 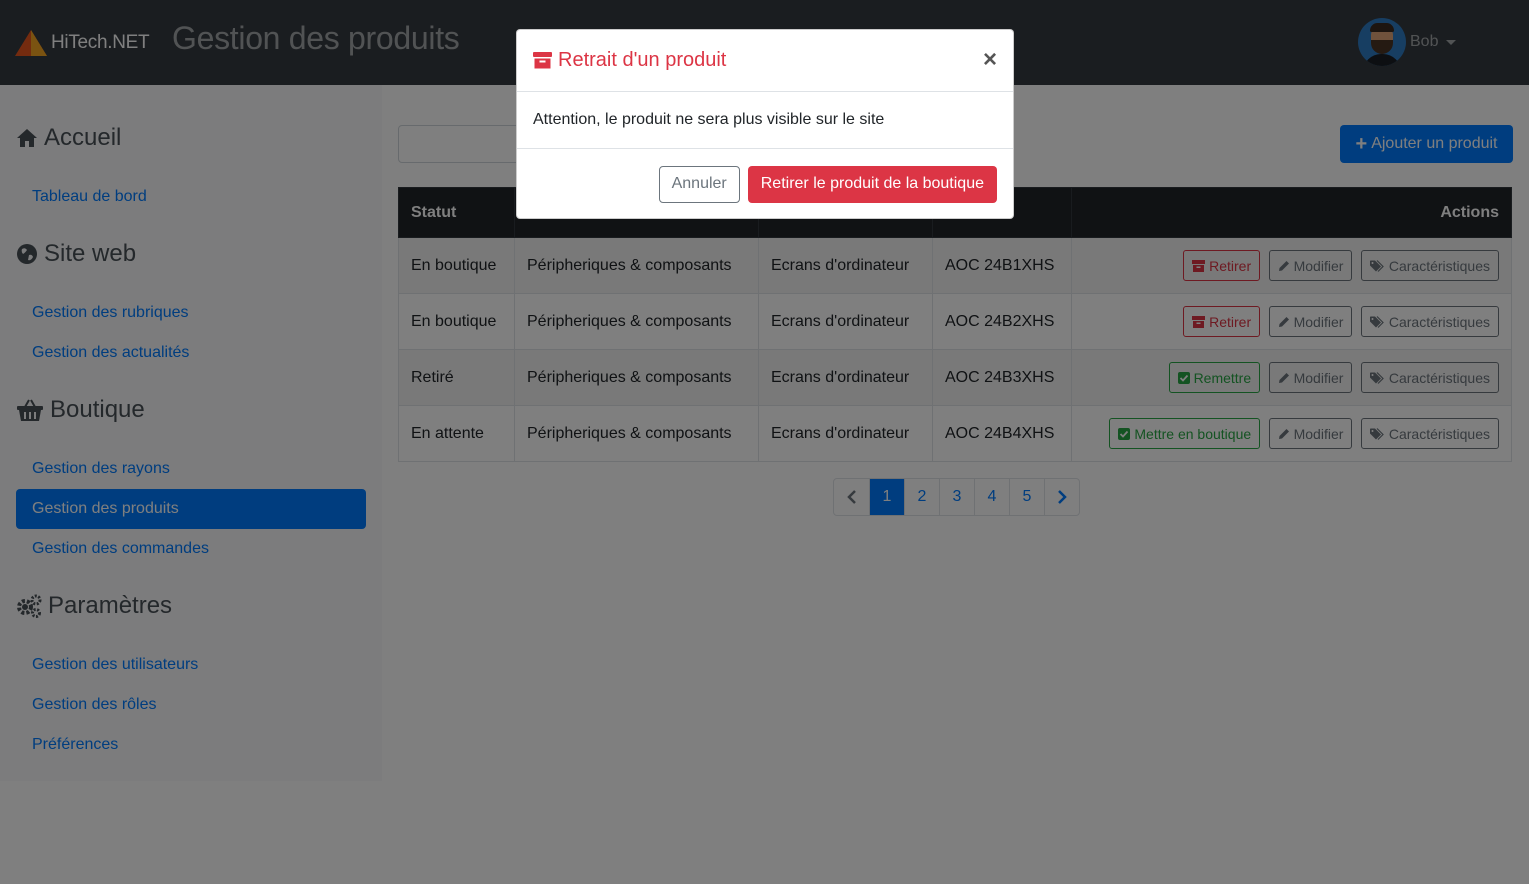 What do you see at coordinates (872, 184) in the screenshot?
I see `confirm-withdraw-button: Retirer le produit de la boutique` at bounding box center [872, 184].